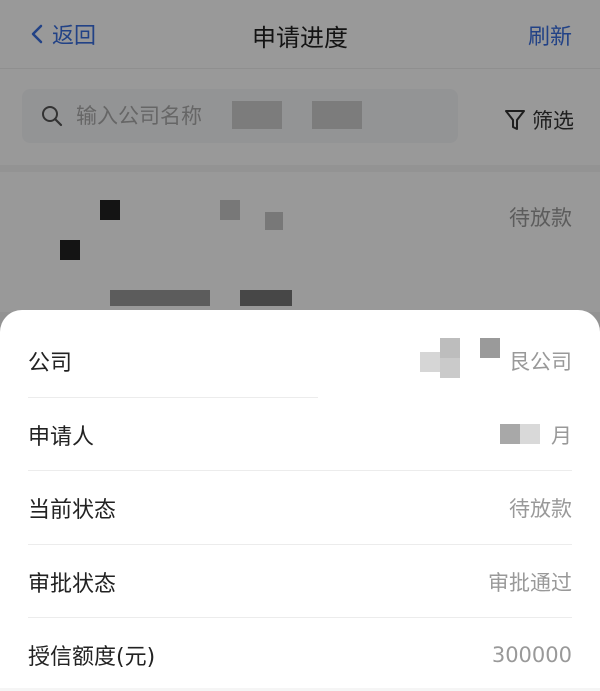 This screenshot has width=600, height=691. Describe the element at coordinates (530, 582) in the screenshot. I see `detail-value: 审批通过` at that location.